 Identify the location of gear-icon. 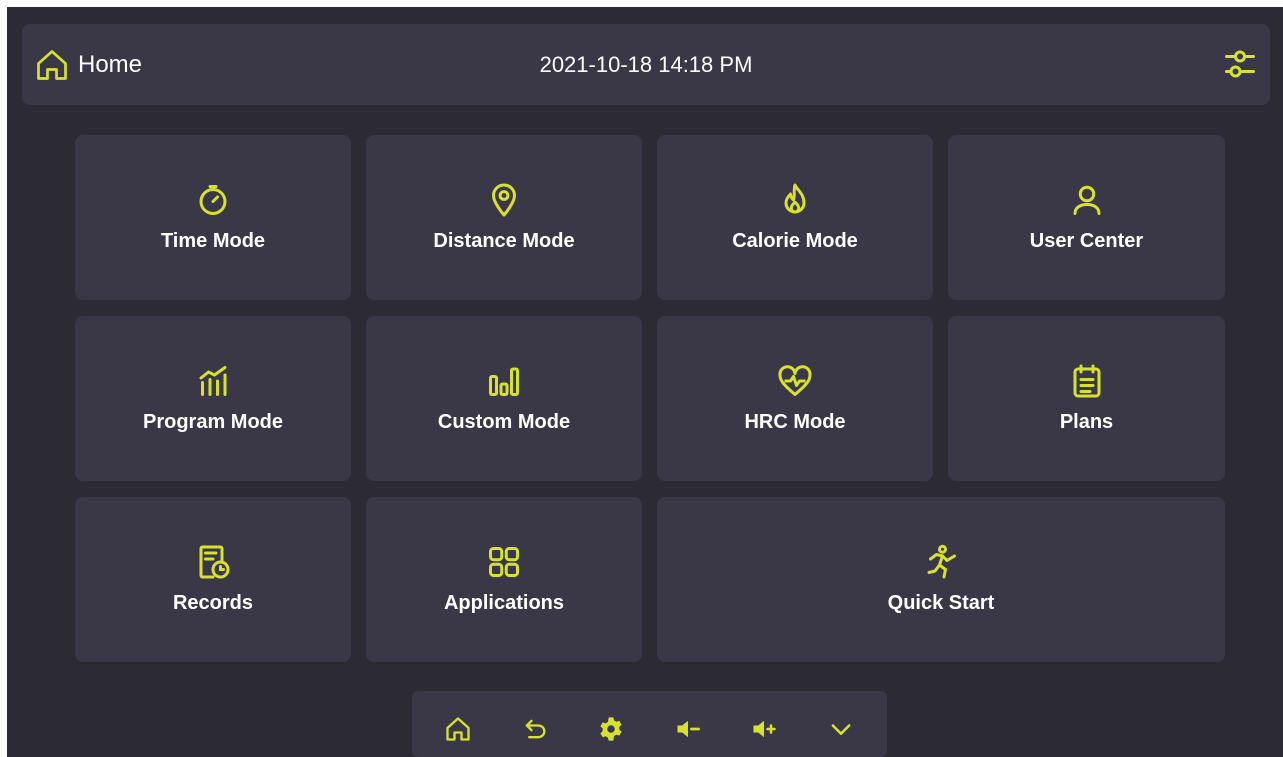
(611, 729).